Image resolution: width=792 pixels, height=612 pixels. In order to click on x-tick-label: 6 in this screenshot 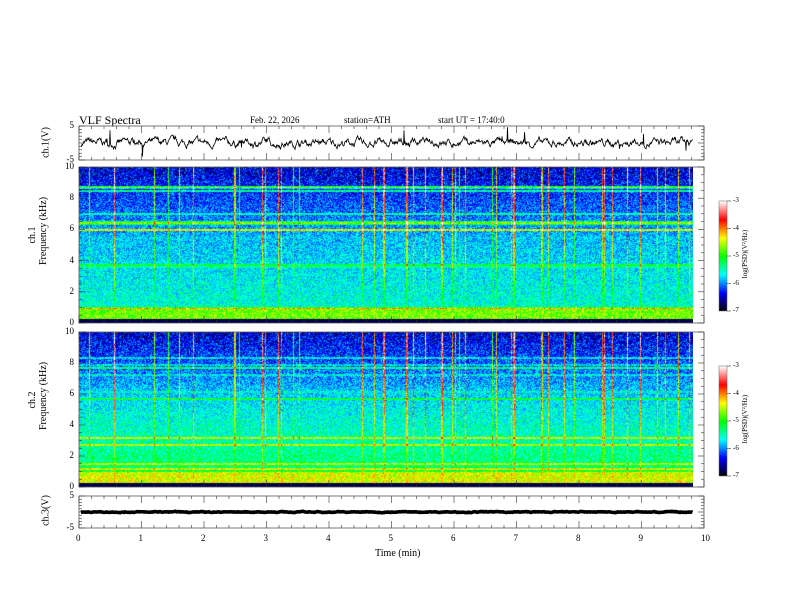, I will do `click(453, 538)`.